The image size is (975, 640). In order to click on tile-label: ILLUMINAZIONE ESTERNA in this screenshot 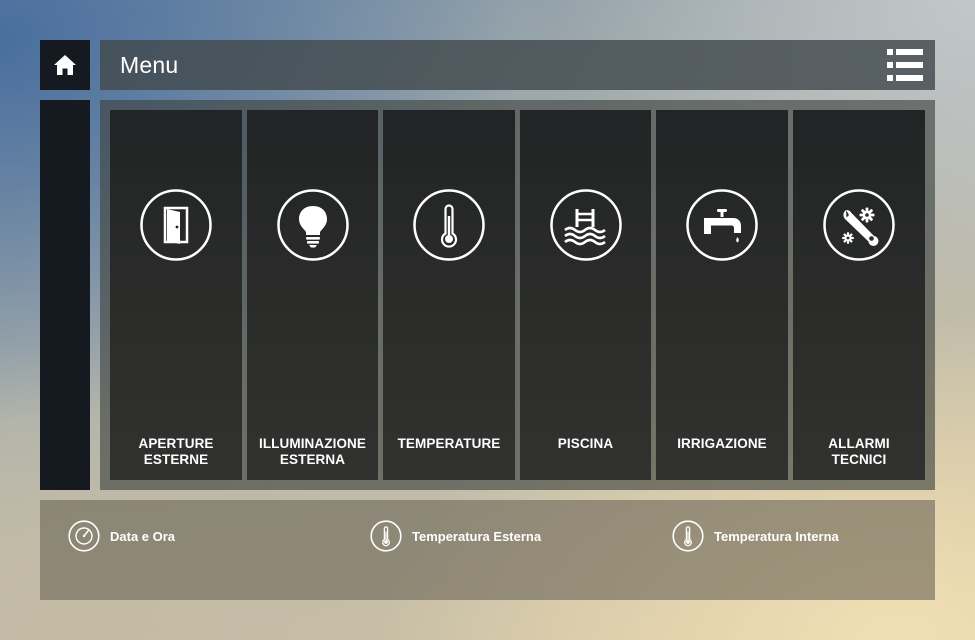, I will do `click(312, 451)`.